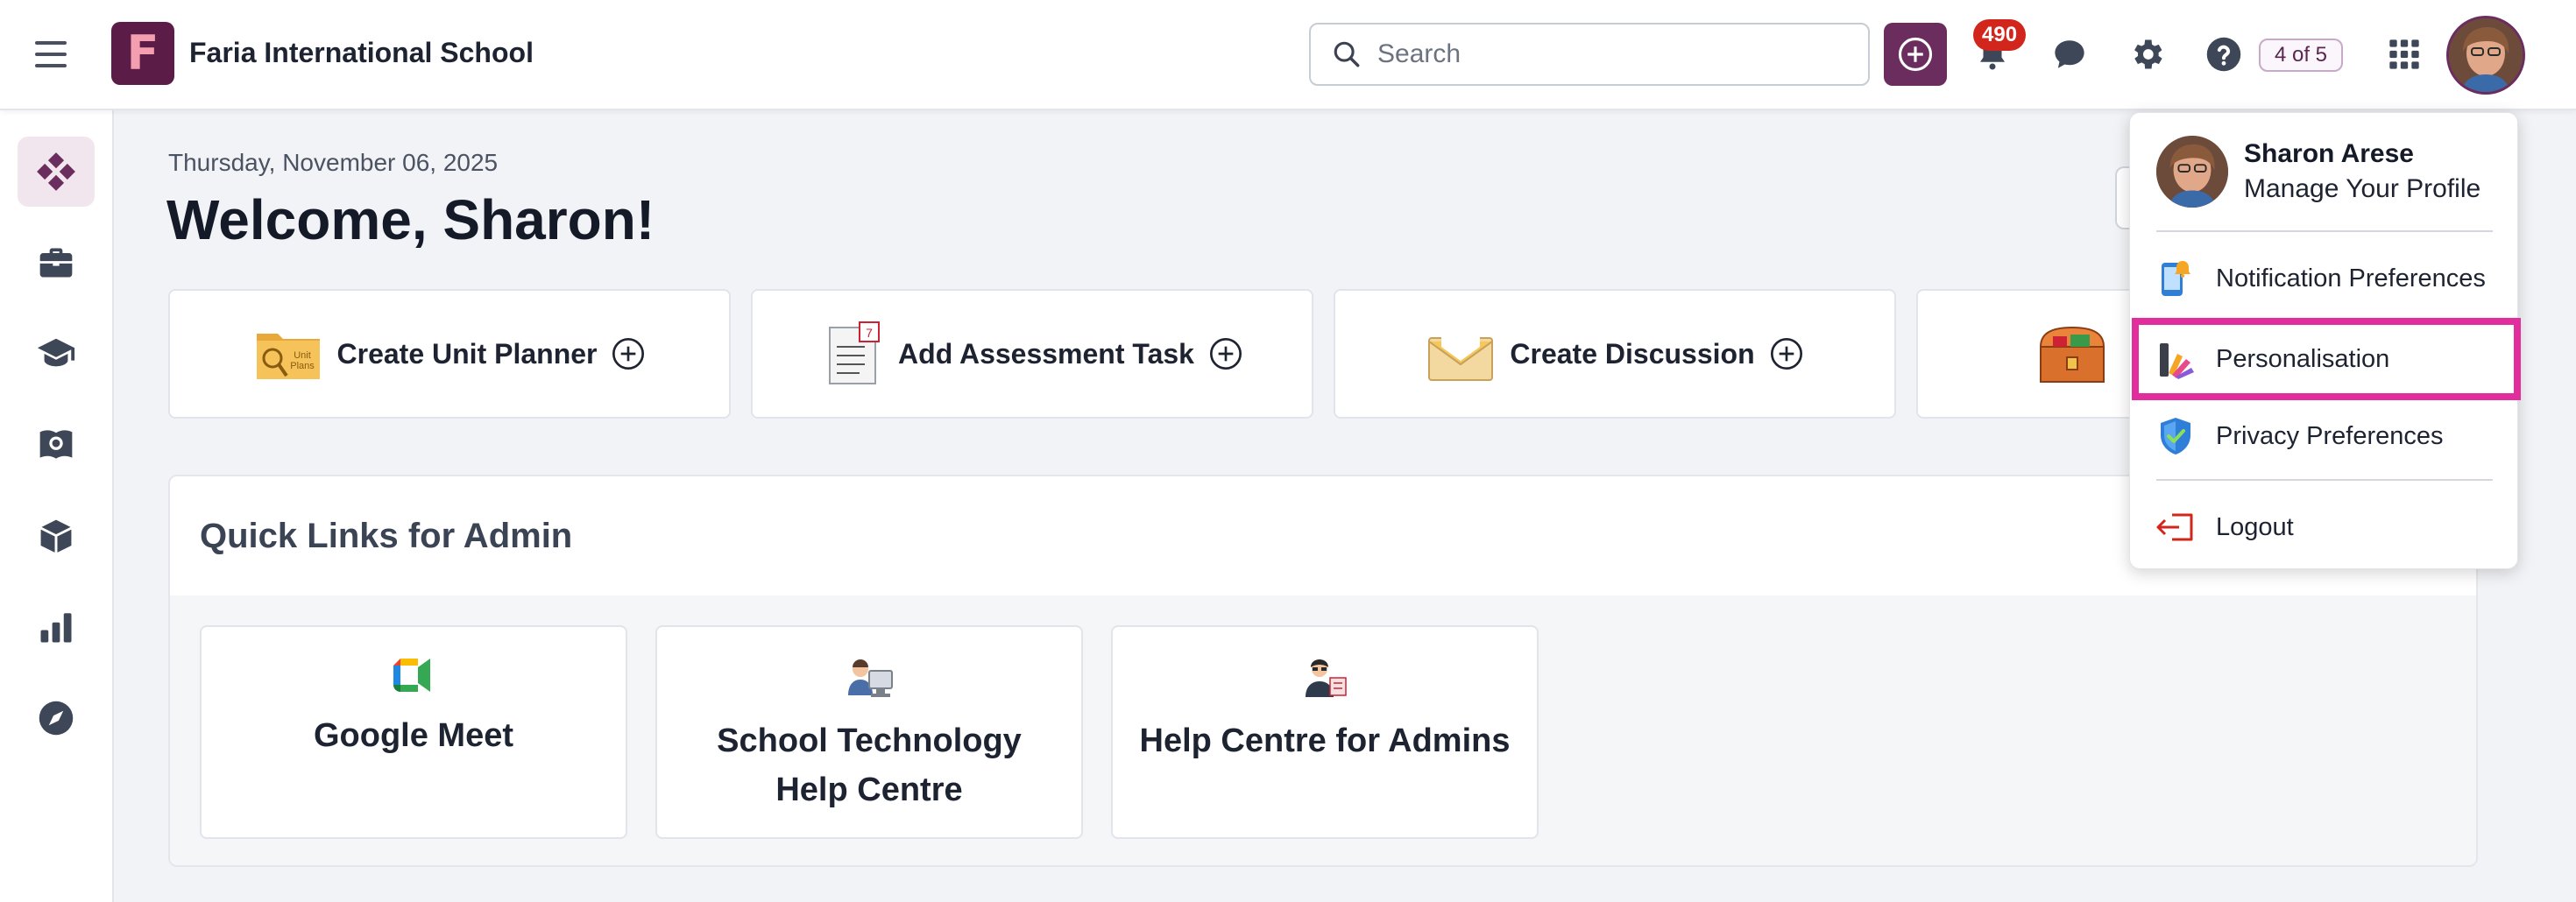 This screenshot has width=2576, height=902. I want to click on school-name: Faria International School, so click(361, 53).